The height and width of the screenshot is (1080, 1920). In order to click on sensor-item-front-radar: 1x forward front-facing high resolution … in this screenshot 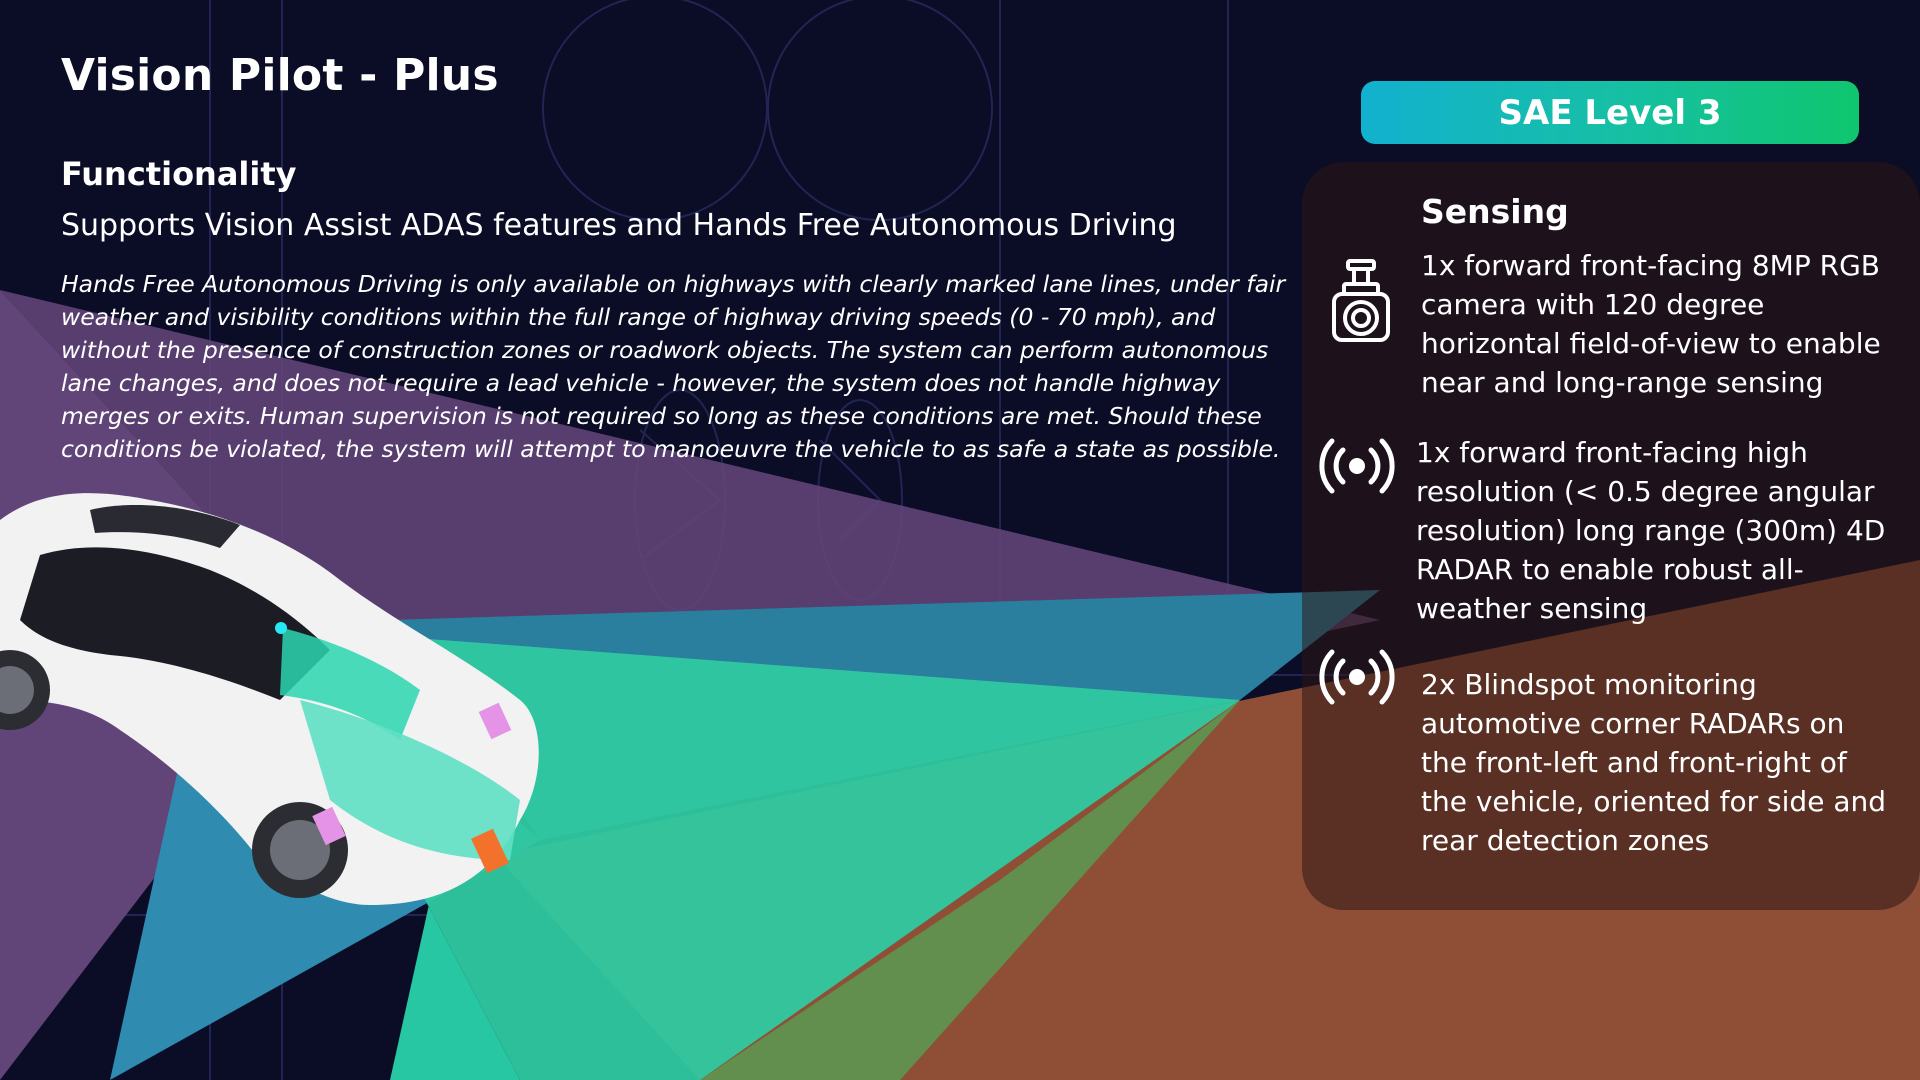, I will do `click(1651, 530)`.